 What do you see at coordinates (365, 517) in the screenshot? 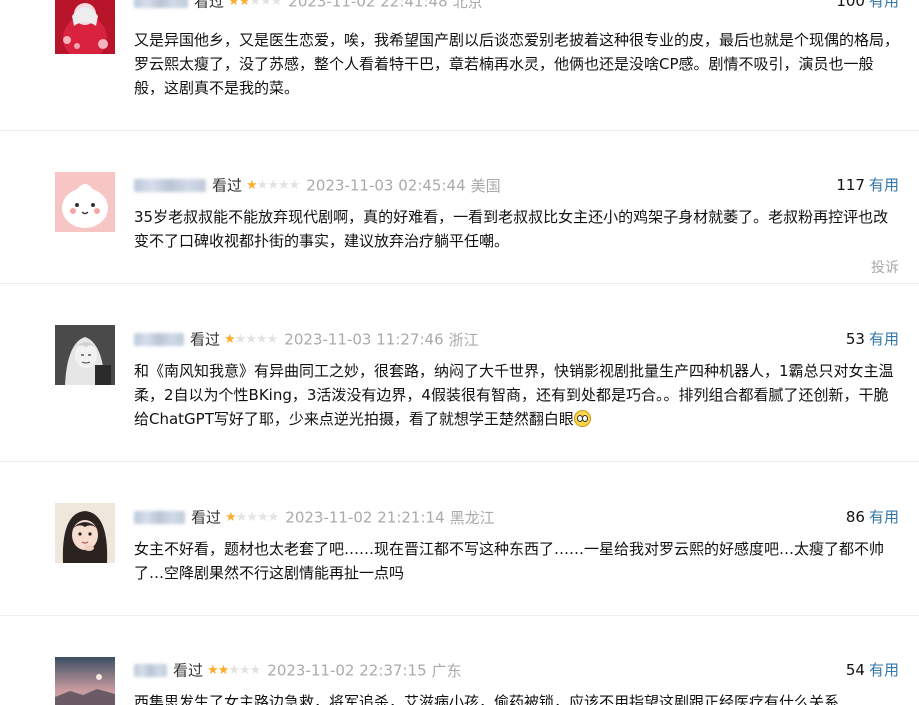
I see `review-time: 2023-11-02 21:21:14` at bounding box center [365, 517].